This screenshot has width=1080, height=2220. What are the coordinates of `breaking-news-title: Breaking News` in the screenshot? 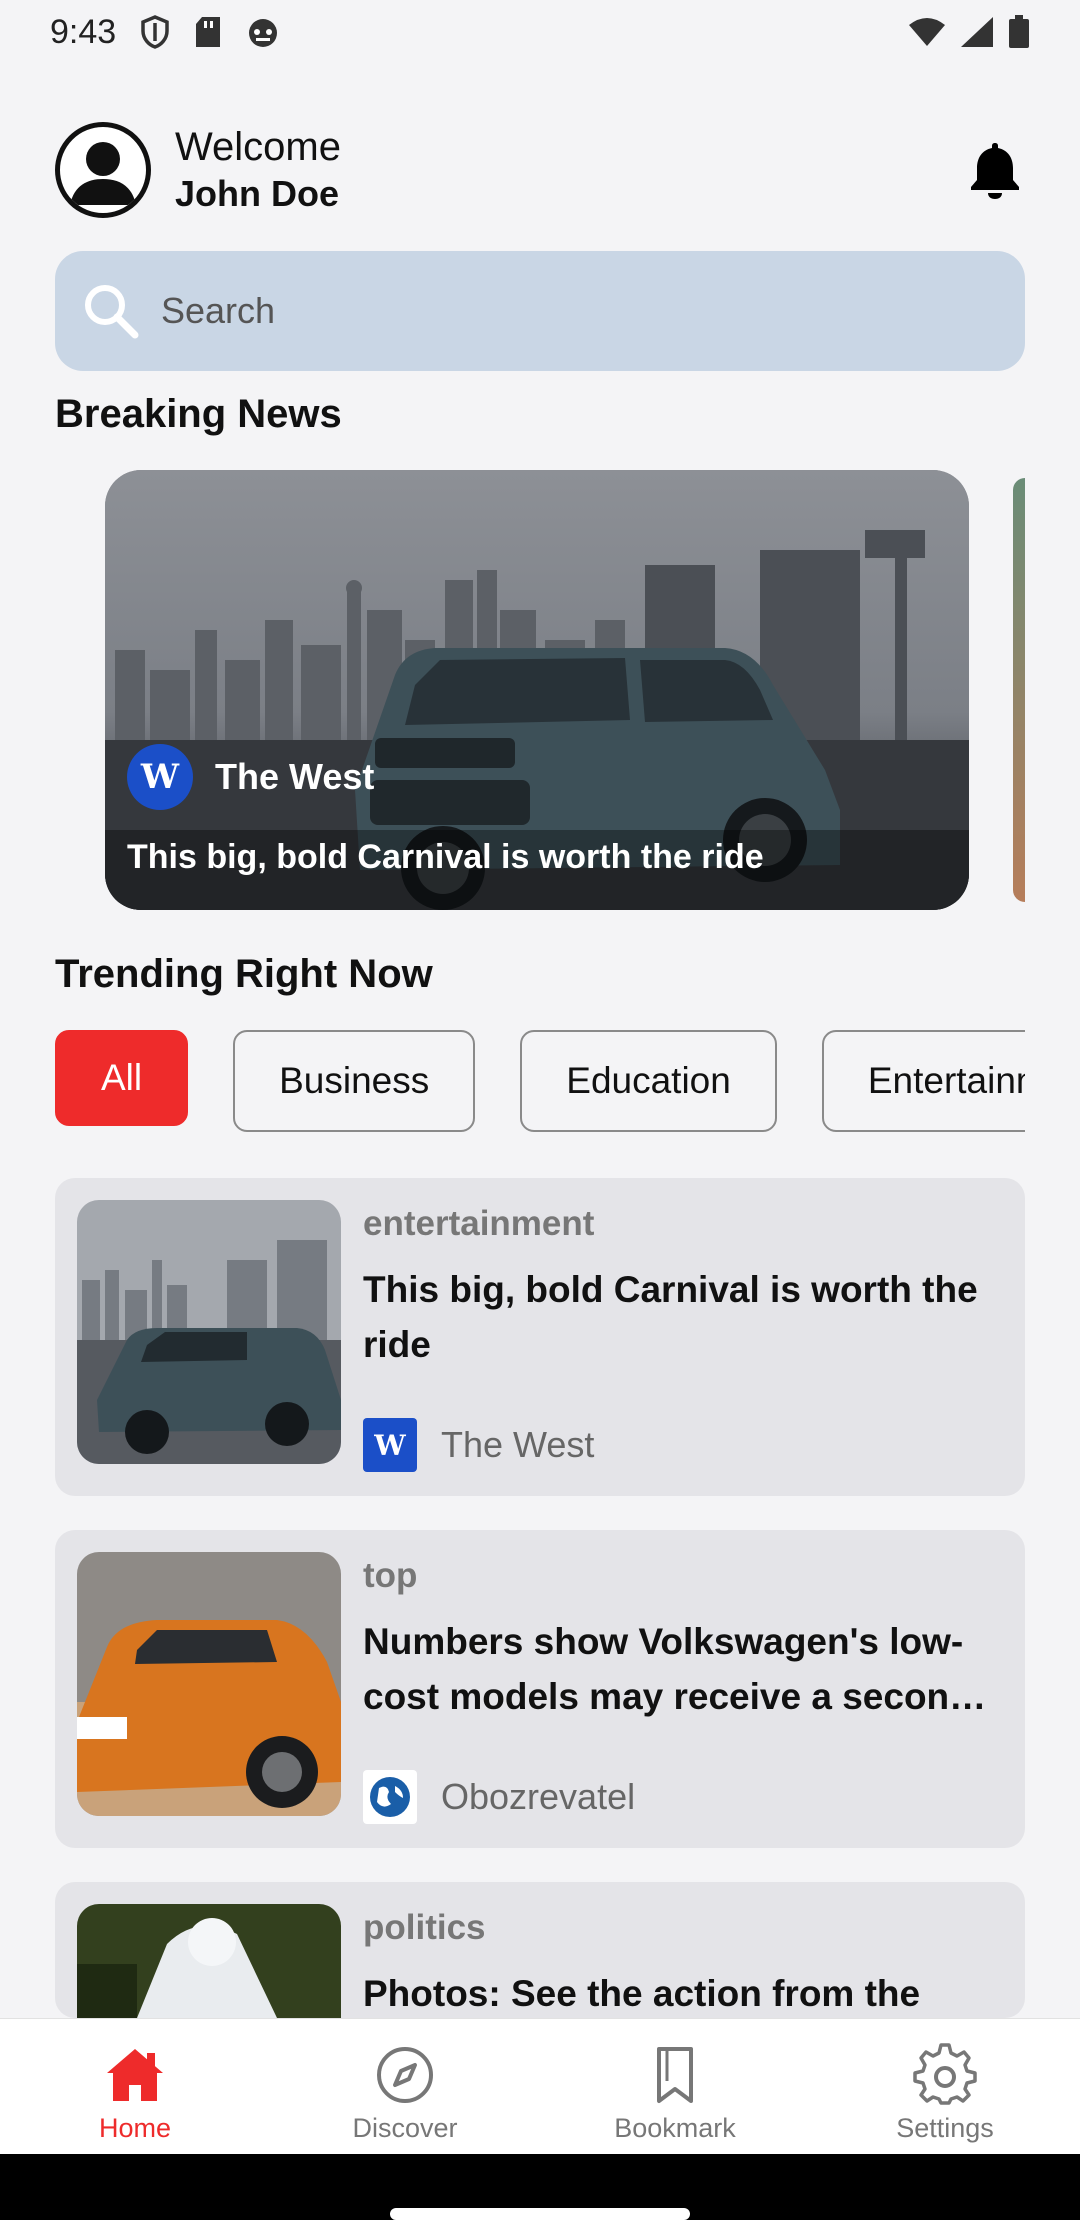 It's located at (198, 414).